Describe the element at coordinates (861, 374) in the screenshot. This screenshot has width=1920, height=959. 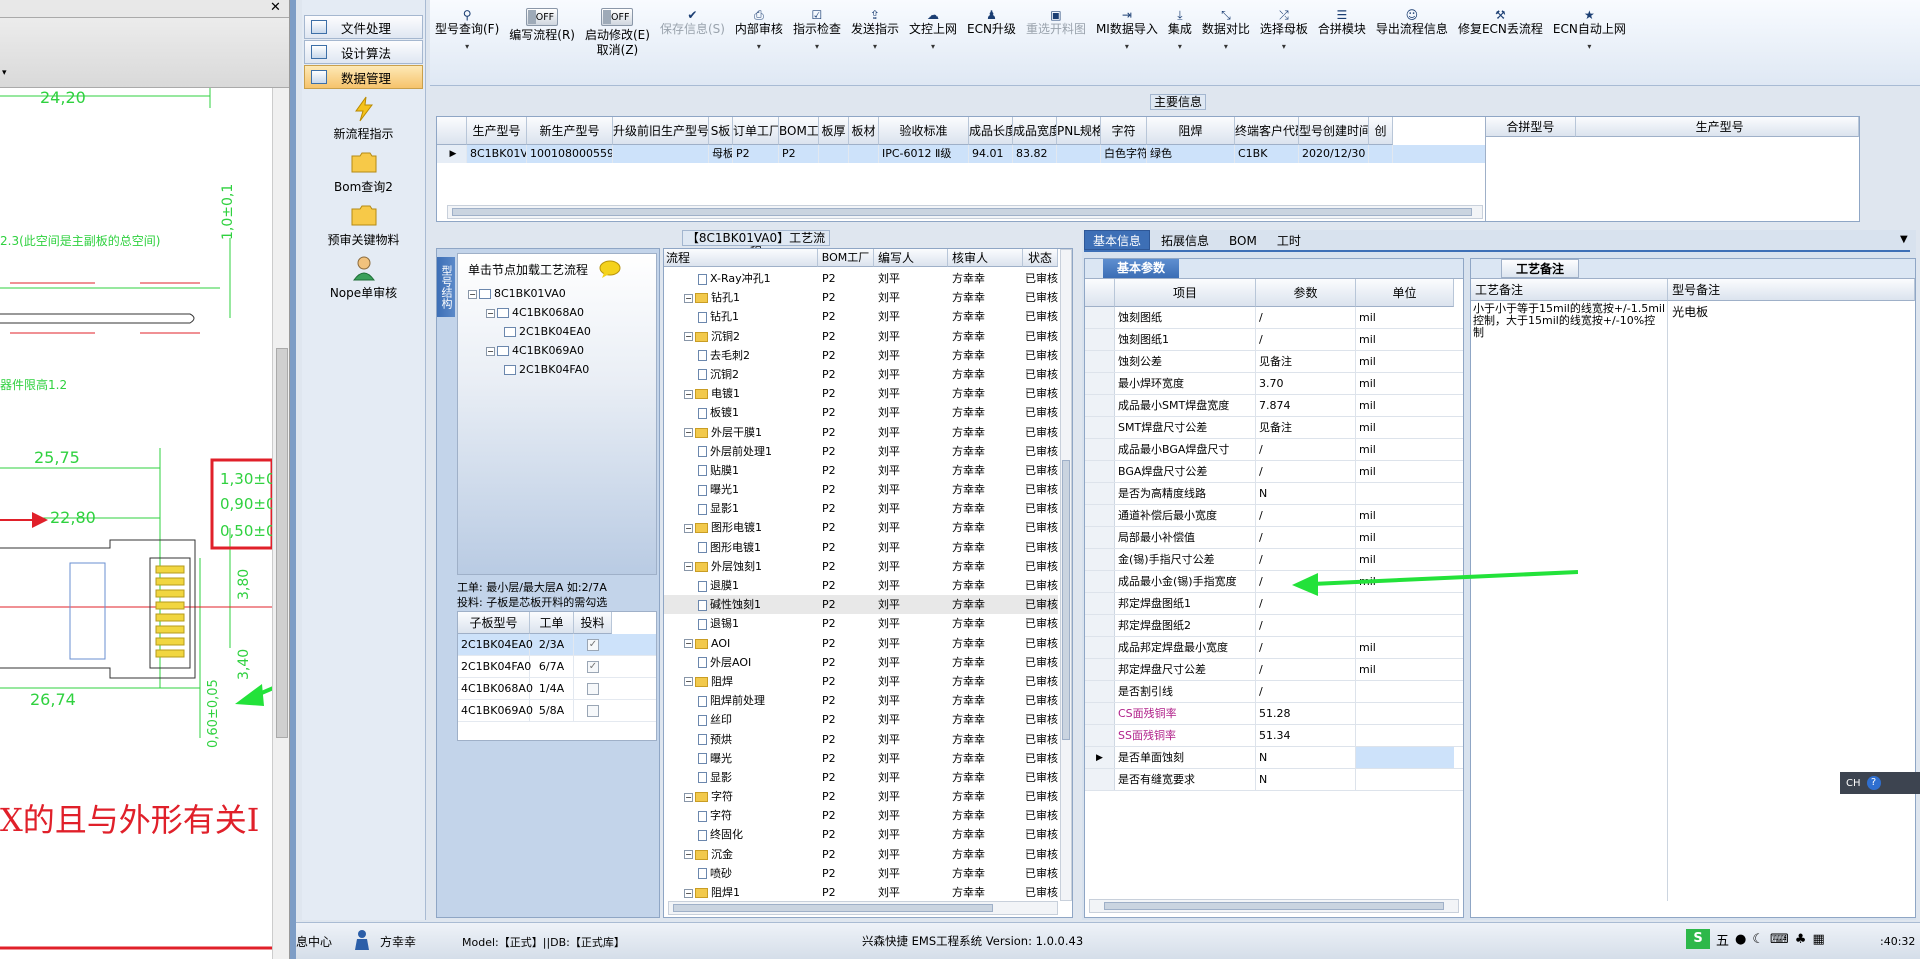
I see `flow-row: 沉铜2 P2 刘平 方幸幸 已审核` at that location.